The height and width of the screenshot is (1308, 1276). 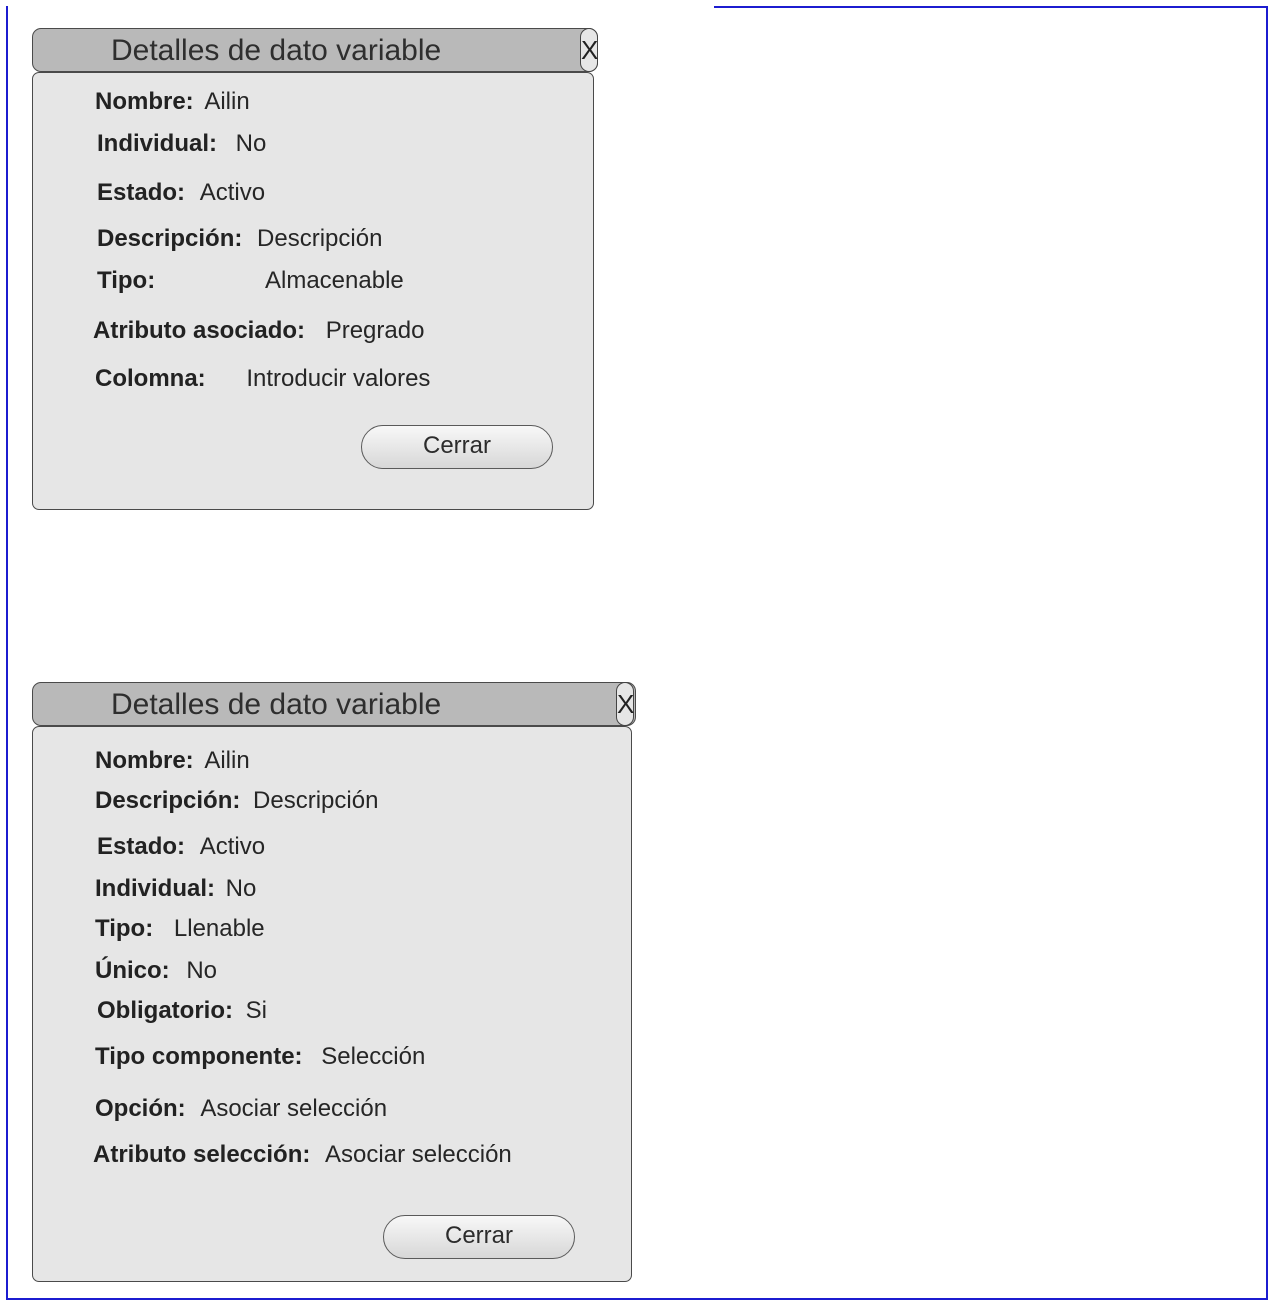 I want to click on field-label: Obligatorio:, so click(x=165, y=1010).